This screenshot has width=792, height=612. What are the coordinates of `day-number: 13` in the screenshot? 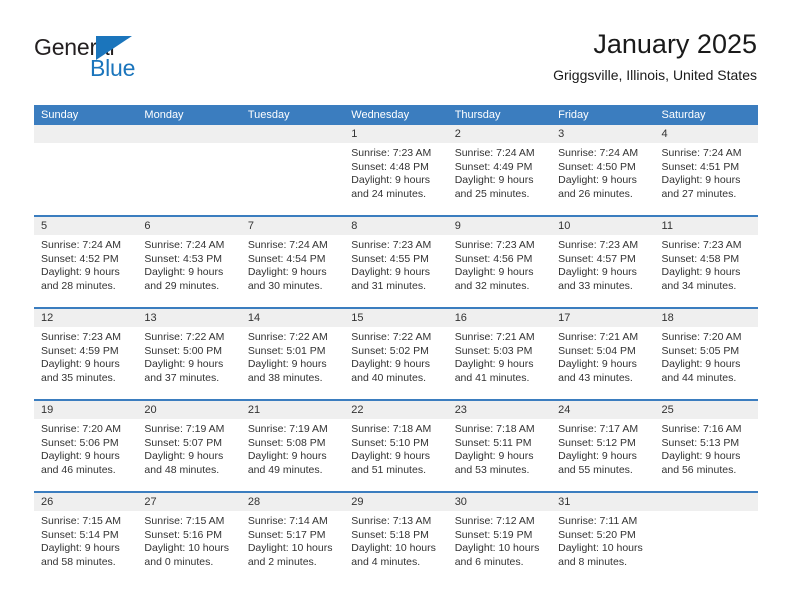 It's located at (189, 318).